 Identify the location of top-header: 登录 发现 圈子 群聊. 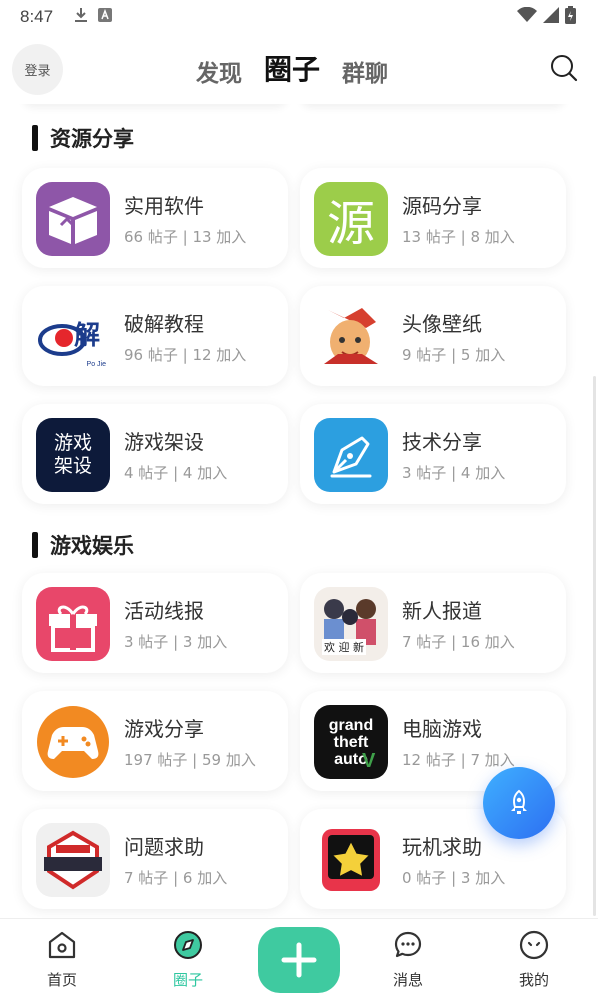
(299, 69).